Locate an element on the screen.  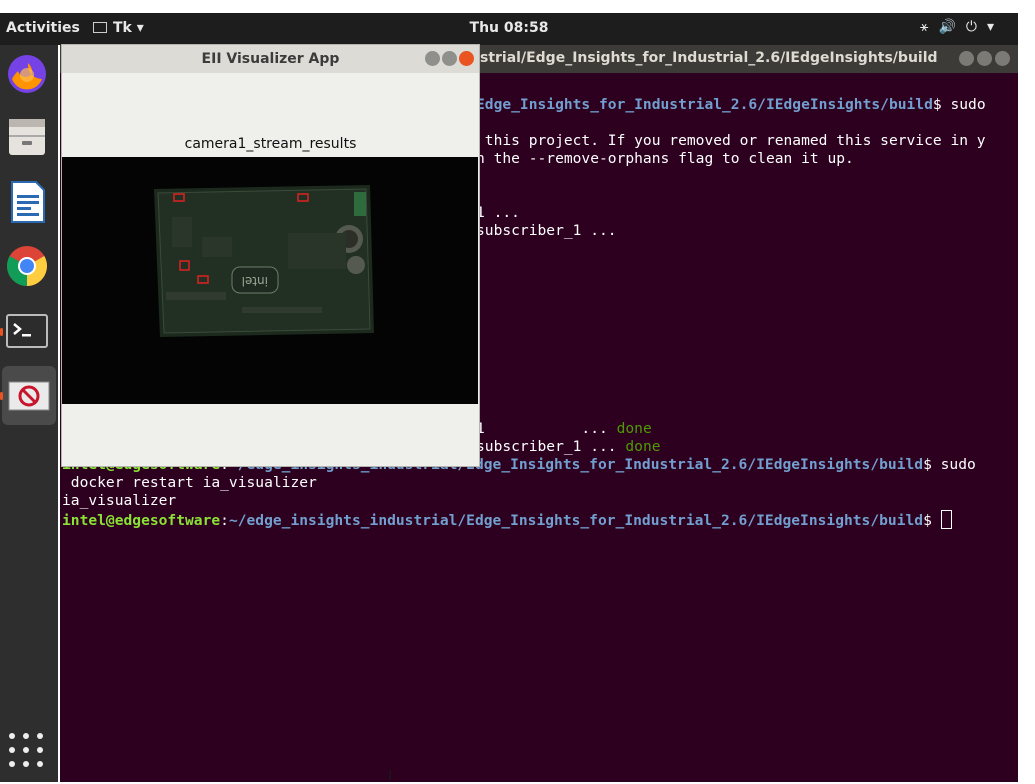
svg-text: intel is located at coordinates (255, 281).